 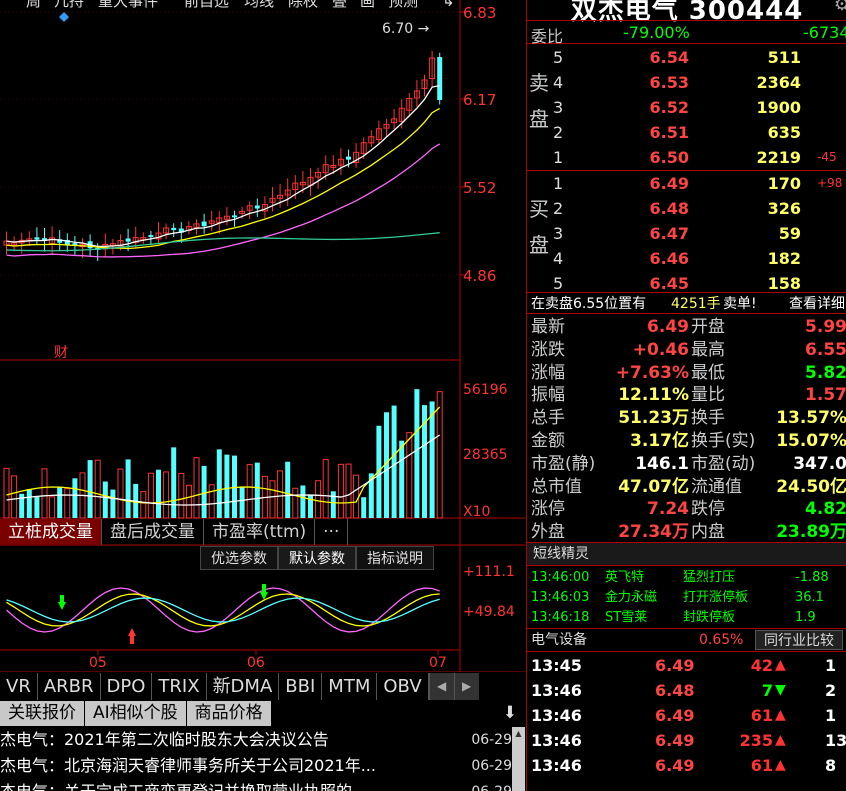 What do you see at coordinates (230, 785) in the screenshot?
I see `news-title: 杰电气：关于完成工商变更登记并换取营业执照的` at bounding box center [230, 785].